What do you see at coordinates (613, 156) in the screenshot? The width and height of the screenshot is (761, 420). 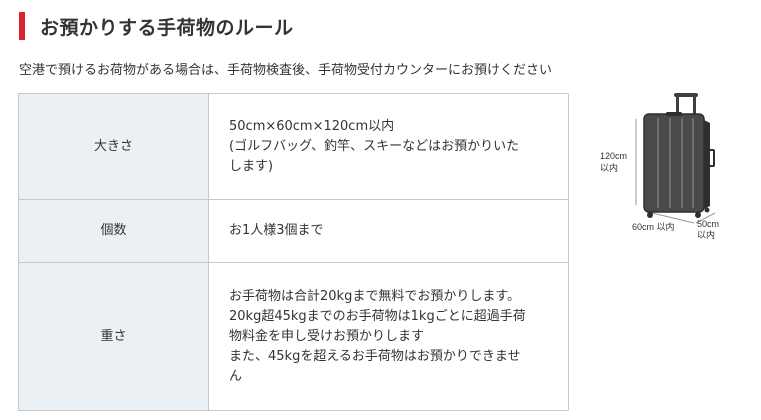 I see `height-label: 120cm` at bounding box center [613, 156].